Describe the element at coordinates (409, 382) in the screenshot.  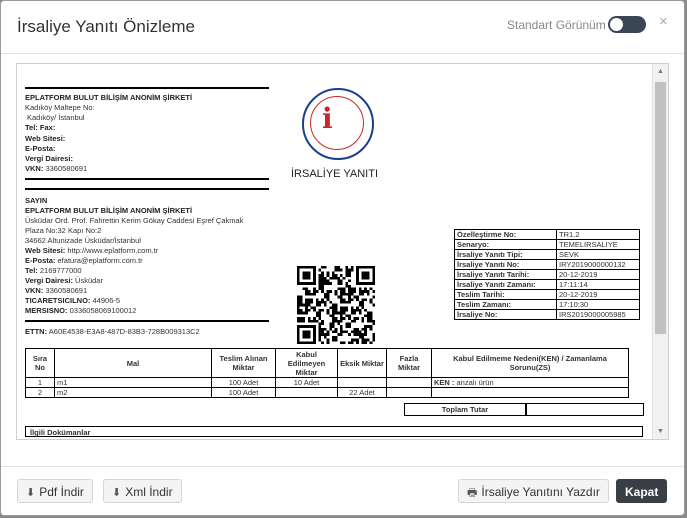
I see `cell-excess` at that location.